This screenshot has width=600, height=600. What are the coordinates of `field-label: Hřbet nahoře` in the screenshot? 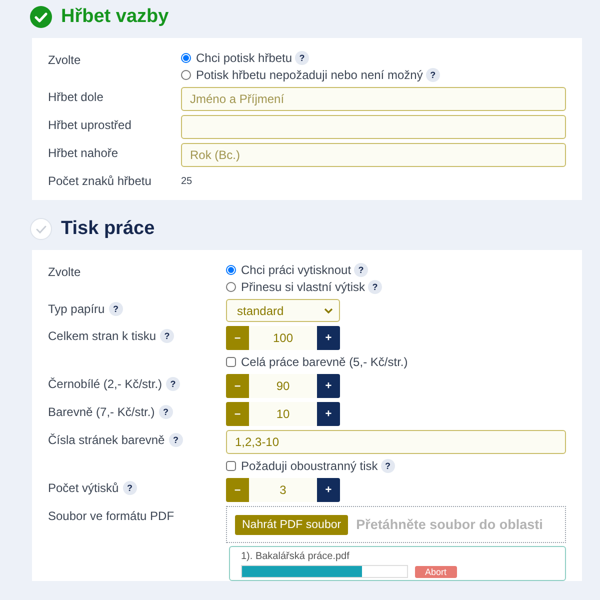 It's located at (83, 153).